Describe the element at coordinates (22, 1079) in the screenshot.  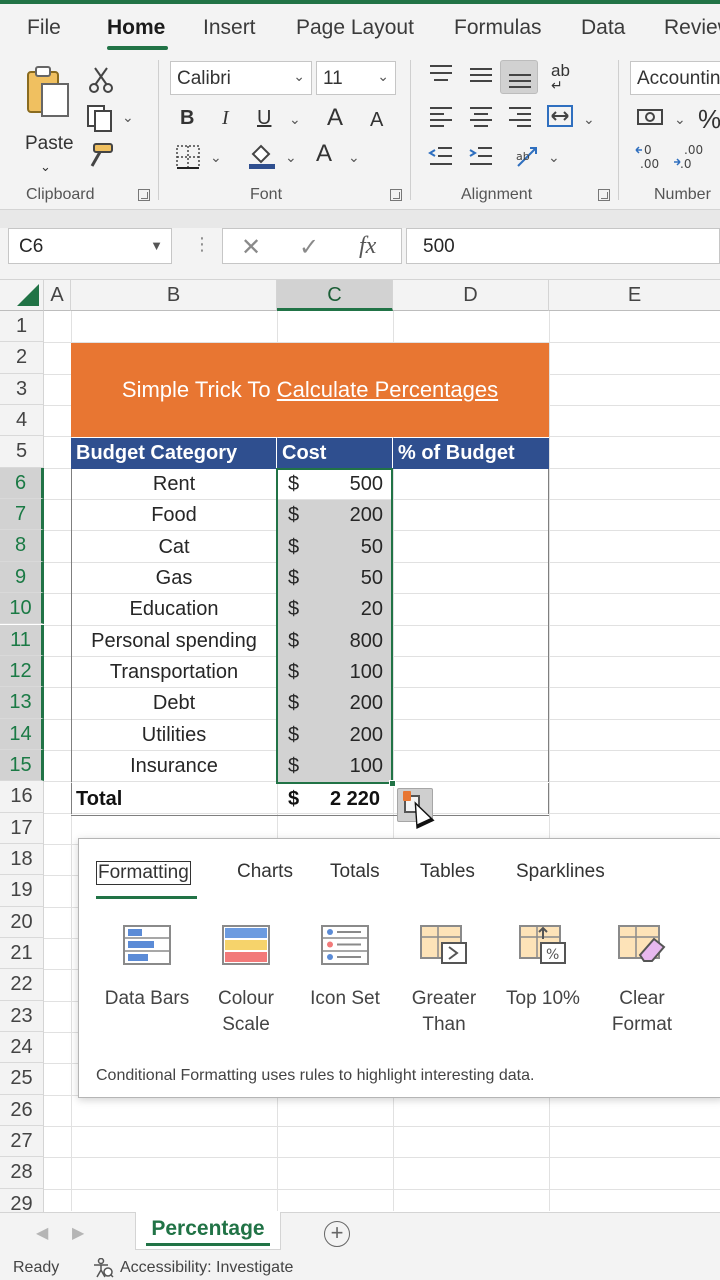
I see `row-header: 25` at that location.